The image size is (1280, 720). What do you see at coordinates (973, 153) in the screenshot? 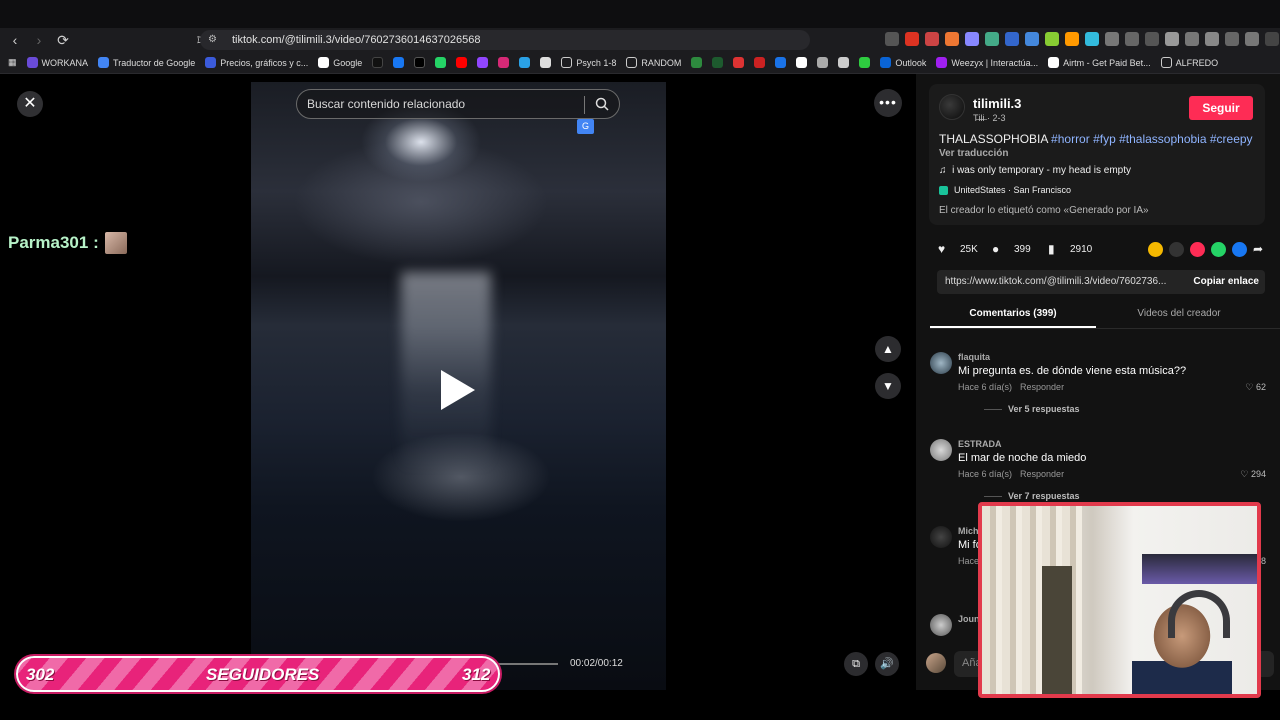
I see `see-translation-link: Ver traducción` at bounding box center [973, 153].